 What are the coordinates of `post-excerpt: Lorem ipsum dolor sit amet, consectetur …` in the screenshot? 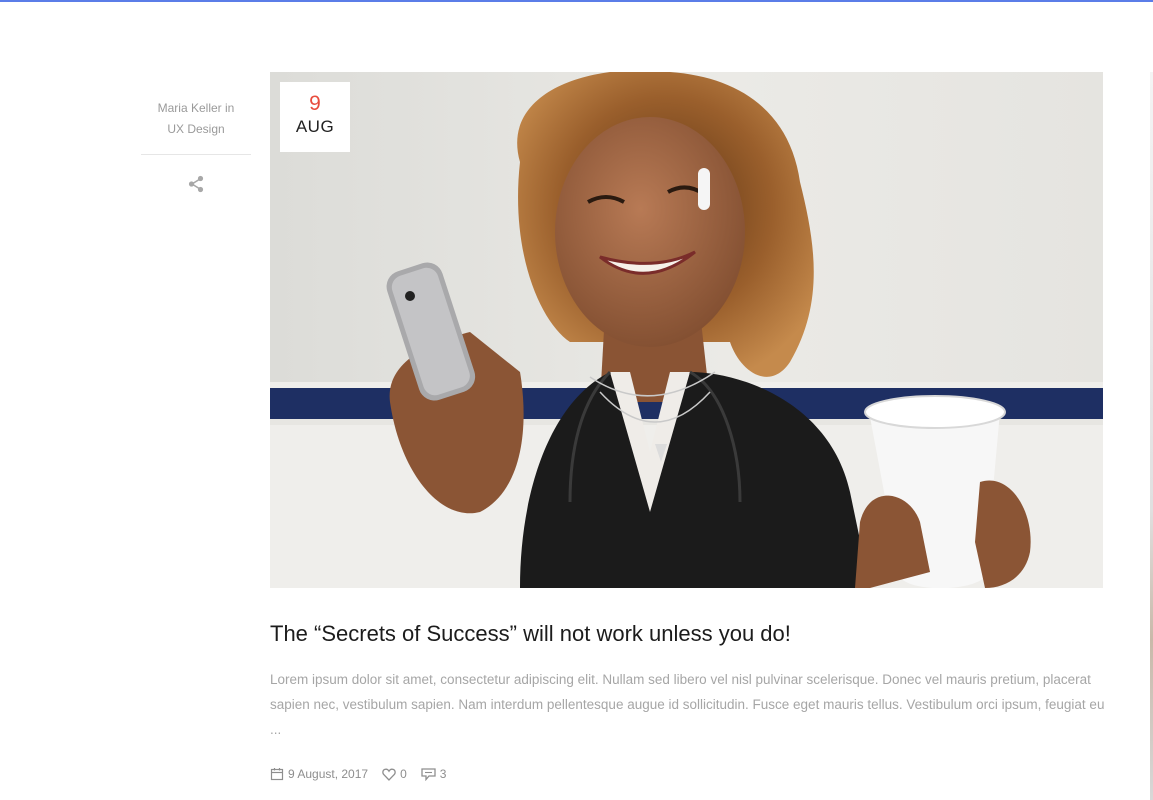 It's located at (687, 704).